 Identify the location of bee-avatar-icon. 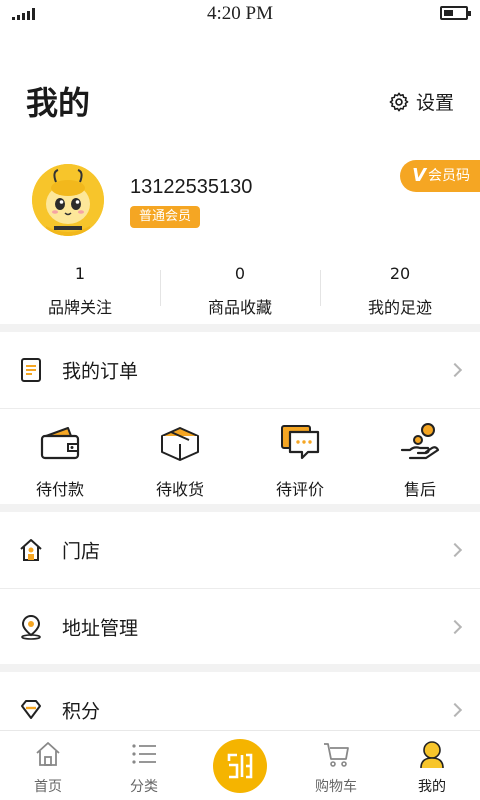
(68, 200).